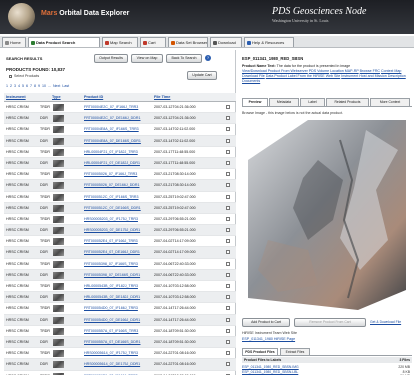  Describe the element at coordinates (270, 367) in the screenshot. I see `file-name-link: ESP_011341_1980_RED_SBSN.IMG` at that location.